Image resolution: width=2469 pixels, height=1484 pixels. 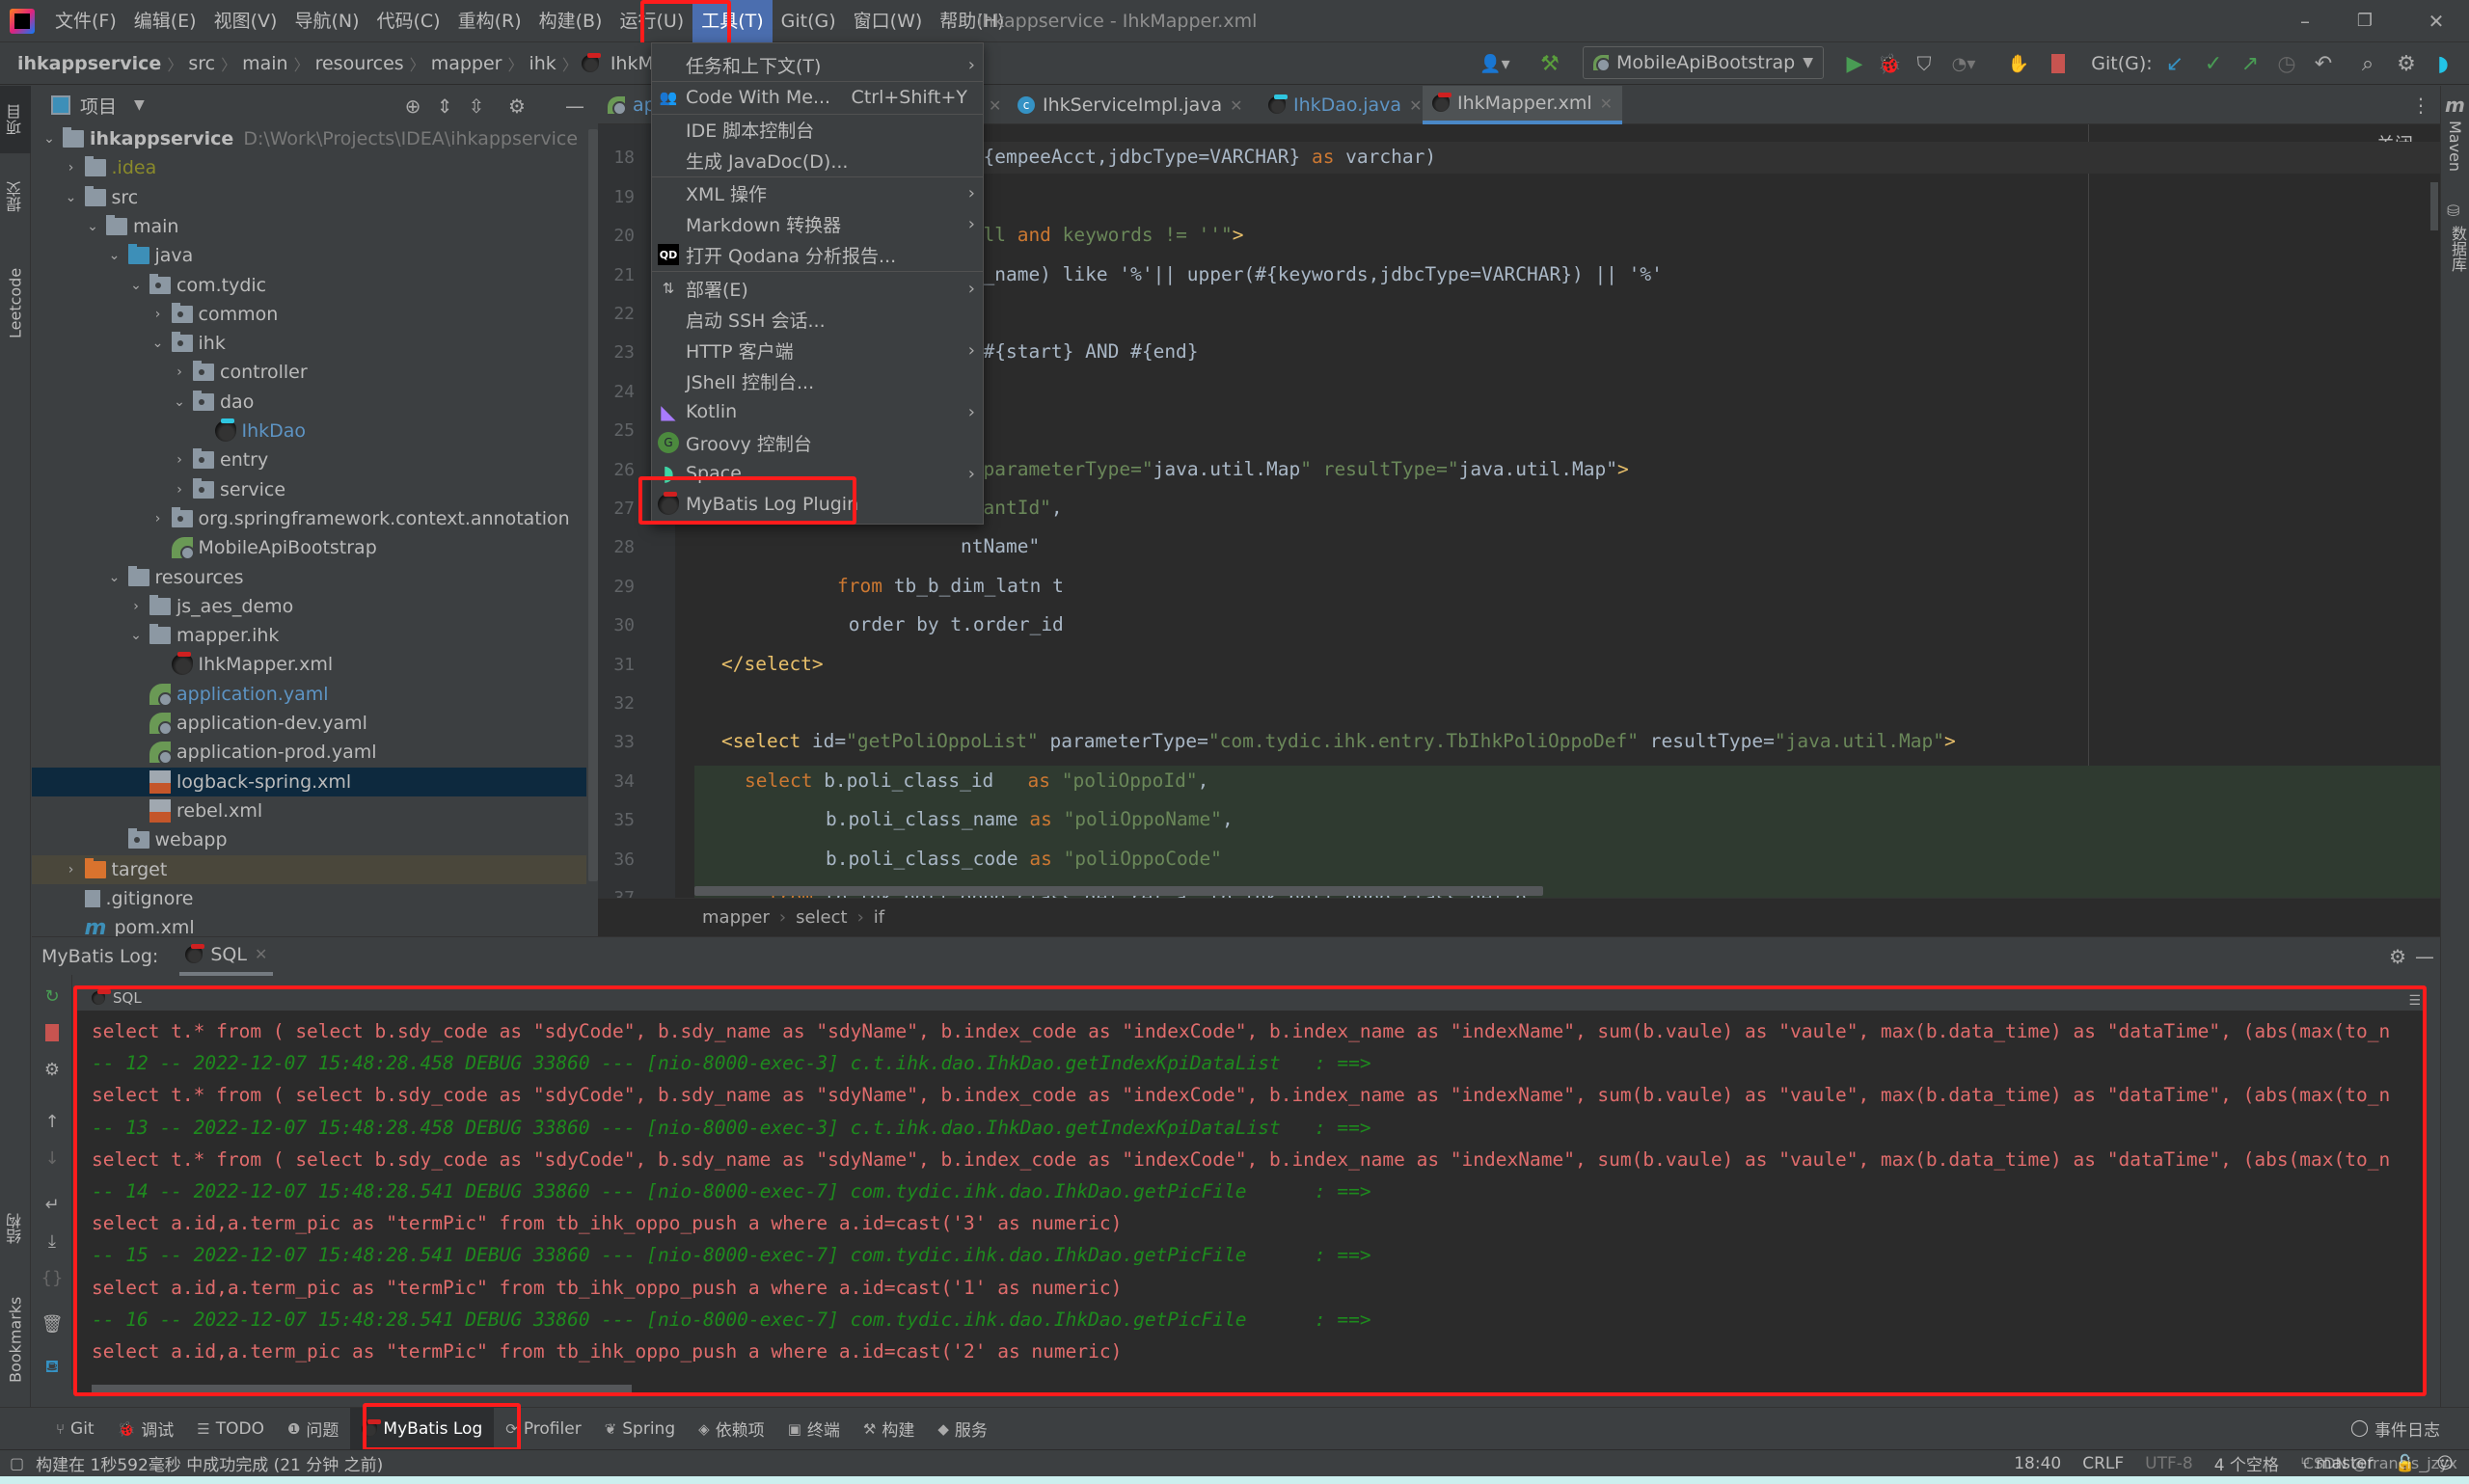 I want to click on menu-9: Git(G), so click(x=809, y=21).